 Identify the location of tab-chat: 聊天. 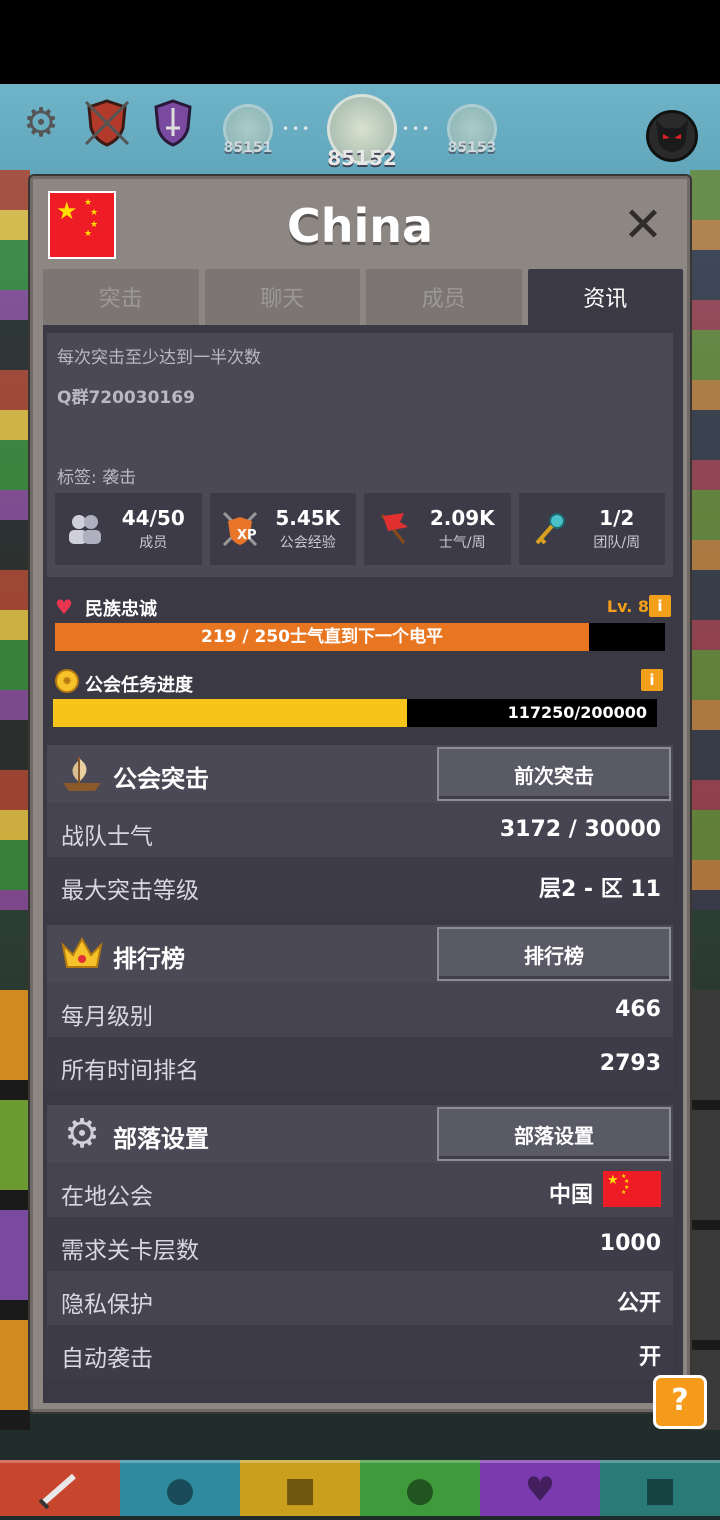
(282, 297).